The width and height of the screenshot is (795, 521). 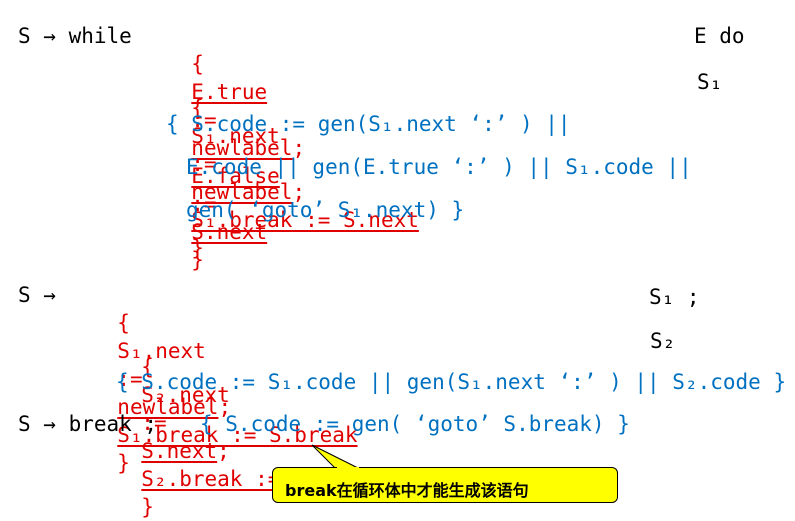 I want to click on rule1-s1: S₁, so click(x=710, y=82).